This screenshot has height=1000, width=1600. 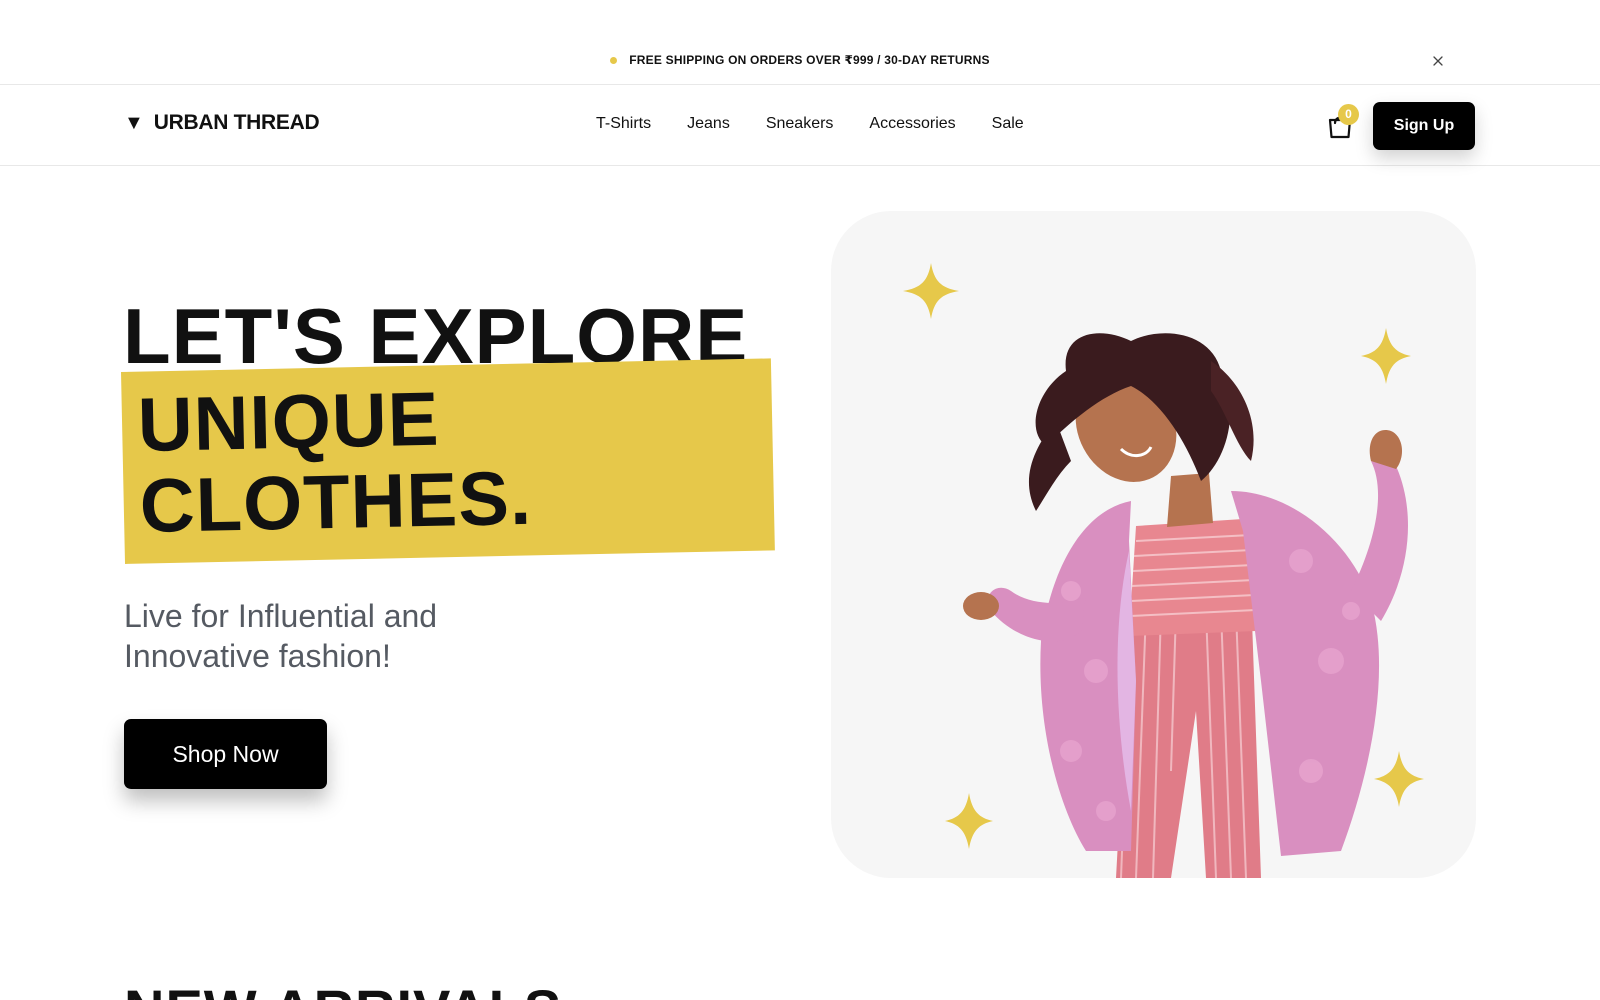 I want to click on shop-now-button: Shop Now, so click(x=225, y=754).